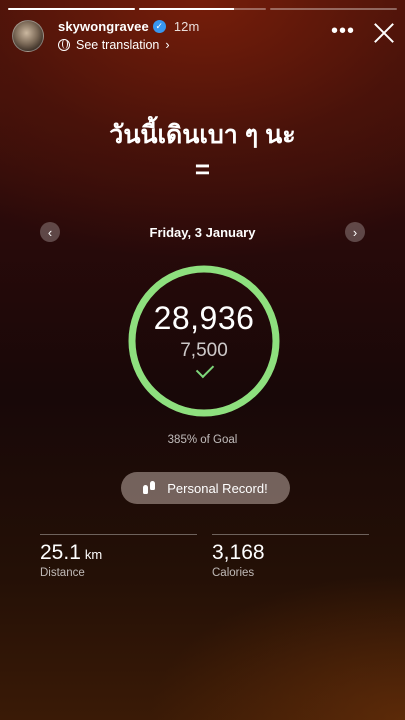 This screenshot has width=405, height=720. What do you see at coordinates (203, 38) in the screenshot?
I see `story-header: skywongravee ✓ 12m See translation › •••` at bounding box center [203, 38].